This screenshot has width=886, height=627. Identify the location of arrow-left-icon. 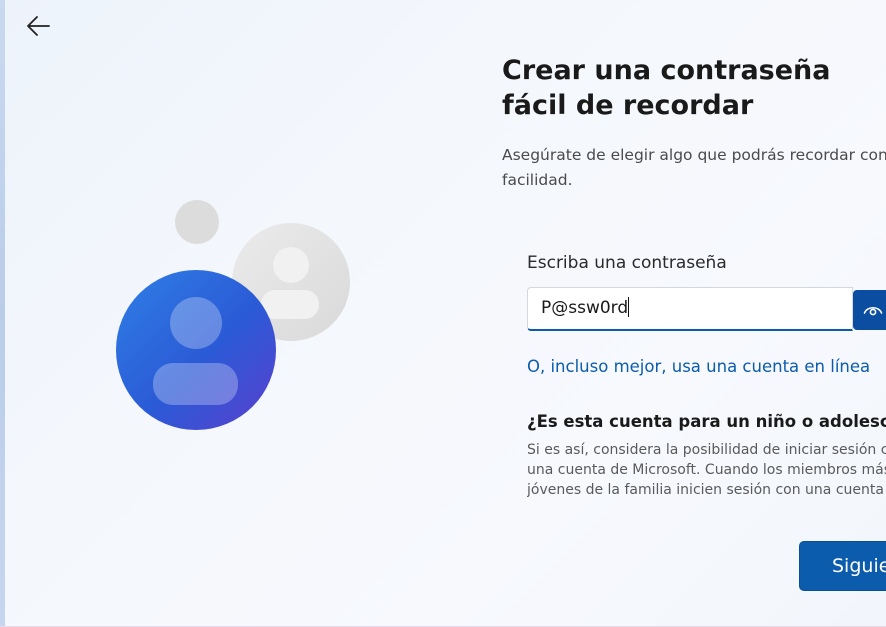
(38, 26).